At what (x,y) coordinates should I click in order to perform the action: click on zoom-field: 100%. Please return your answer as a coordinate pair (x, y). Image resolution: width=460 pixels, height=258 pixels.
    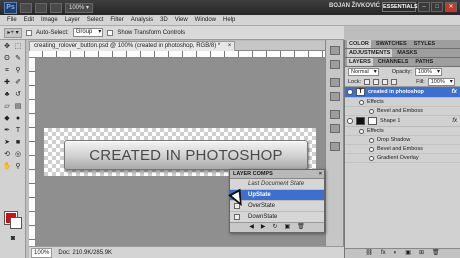
    Looking at the image, I should click on (42, 252).